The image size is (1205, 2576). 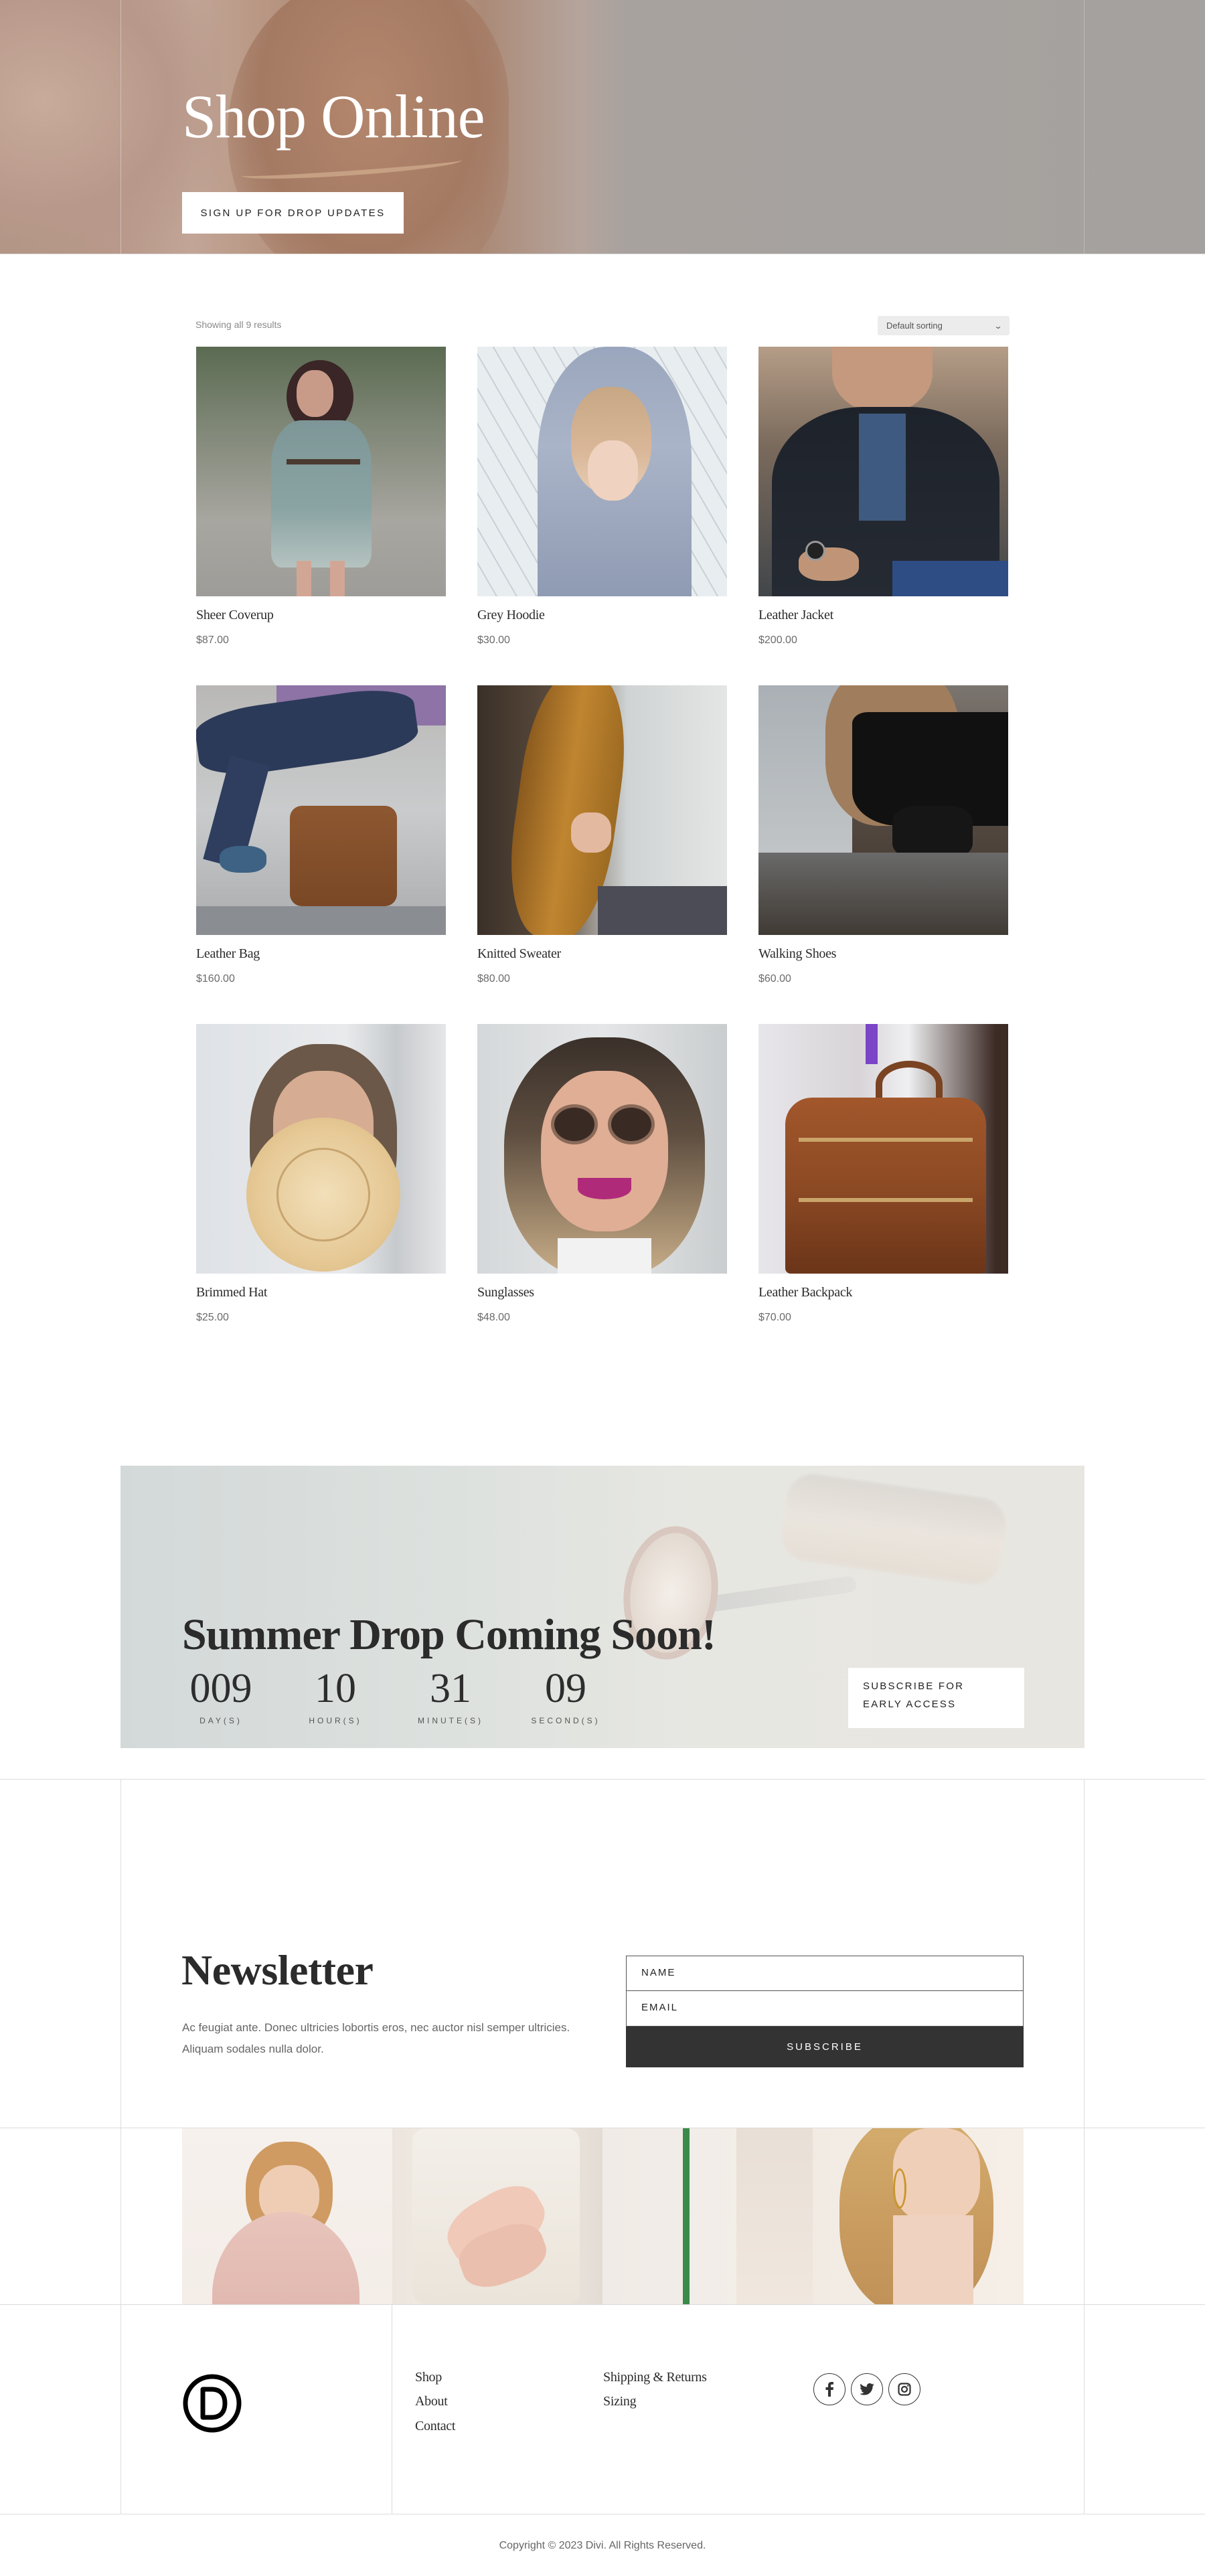 What do you see at coordinates (883, 954) in the screenshot?
I see `product-name: Walking Shoes` at bounding box center [883, 954].